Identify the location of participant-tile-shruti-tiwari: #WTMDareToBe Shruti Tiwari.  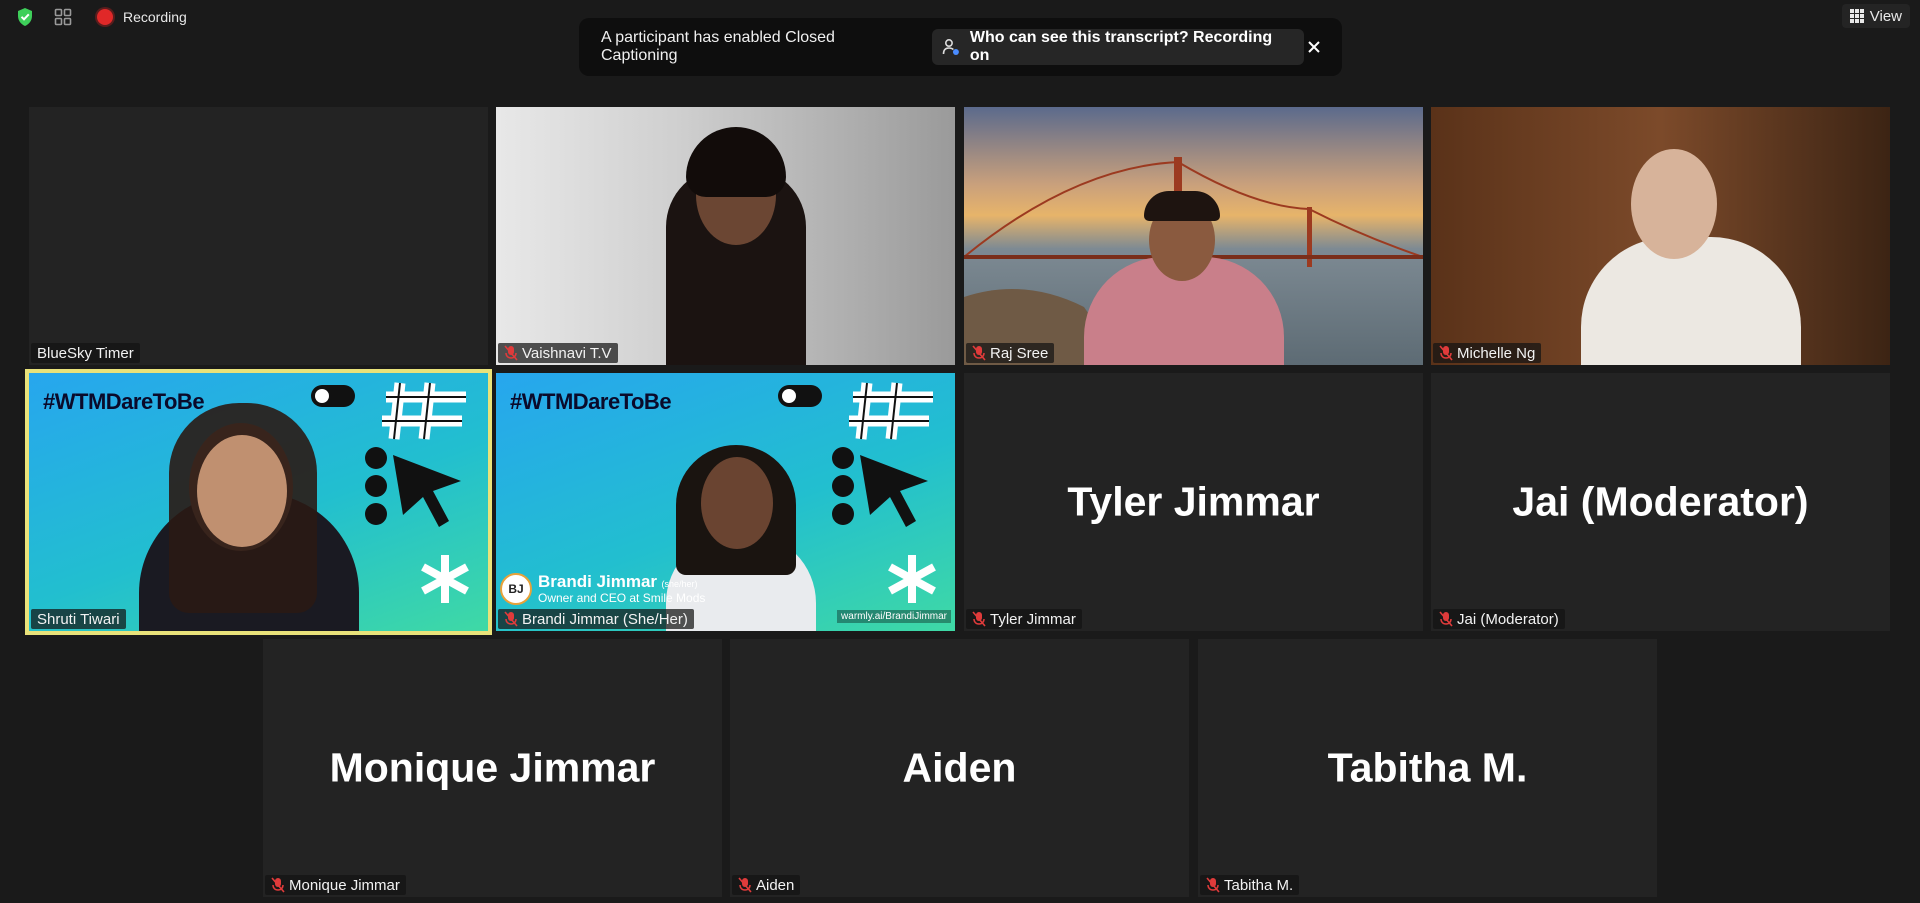
(258, 502).